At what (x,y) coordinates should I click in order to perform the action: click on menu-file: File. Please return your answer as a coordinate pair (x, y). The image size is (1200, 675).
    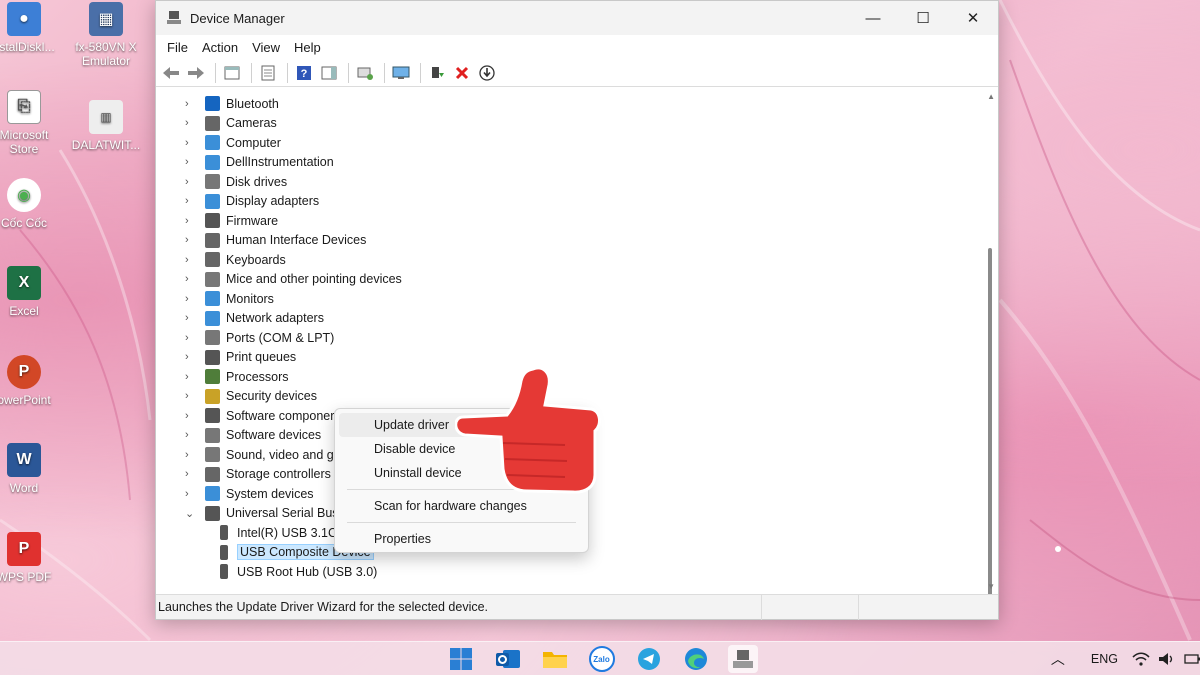
    Looking at the image, I should click on (177, 47).